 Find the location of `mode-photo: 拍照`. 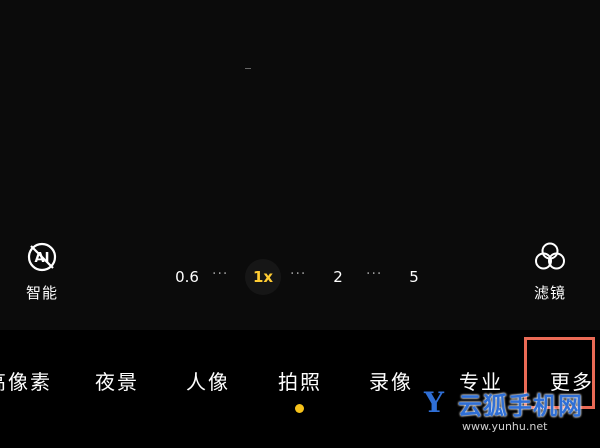

mode-photo: 拍照 is located at coordinates (300, 380).